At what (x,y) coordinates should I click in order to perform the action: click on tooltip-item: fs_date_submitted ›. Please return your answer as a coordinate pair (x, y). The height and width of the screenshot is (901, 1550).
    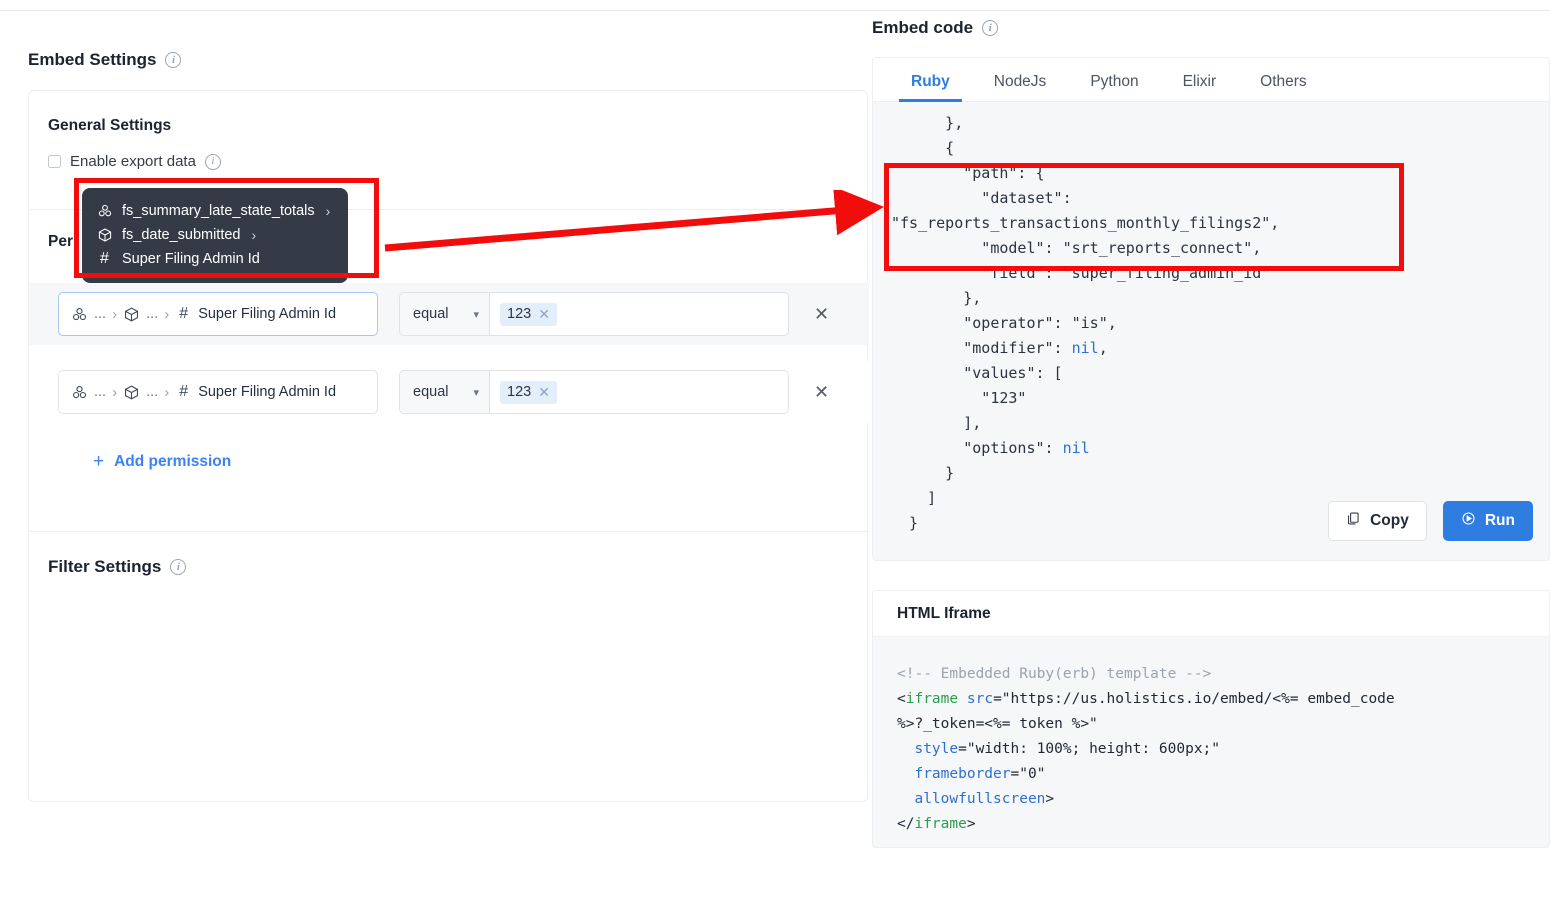
    Looking at the image, I should click on (215, 235).